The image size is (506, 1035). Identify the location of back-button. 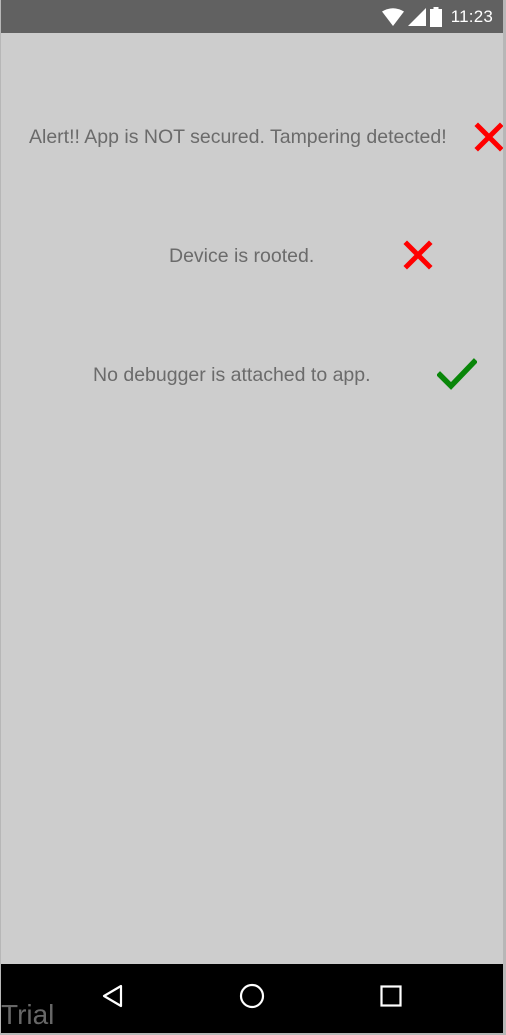
(113, 998).